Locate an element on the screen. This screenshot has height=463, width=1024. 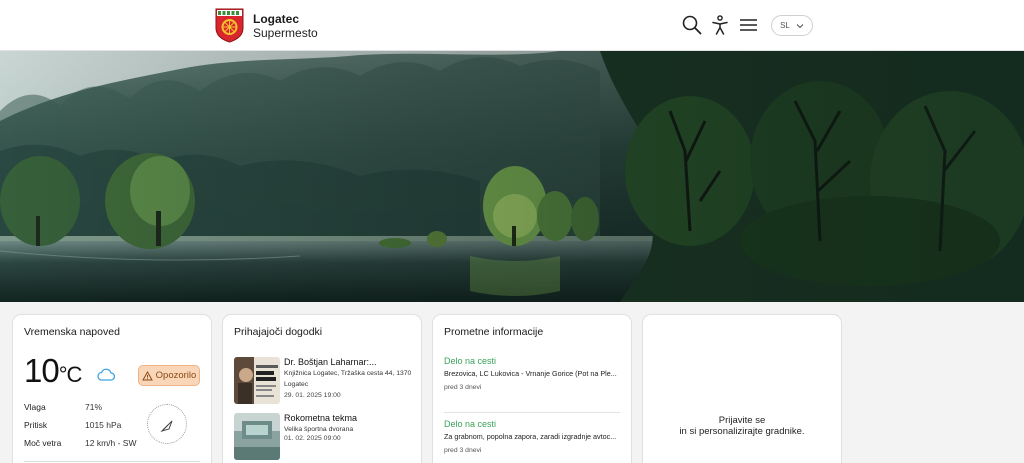
wind-compass is located at coordinates (167, 424).